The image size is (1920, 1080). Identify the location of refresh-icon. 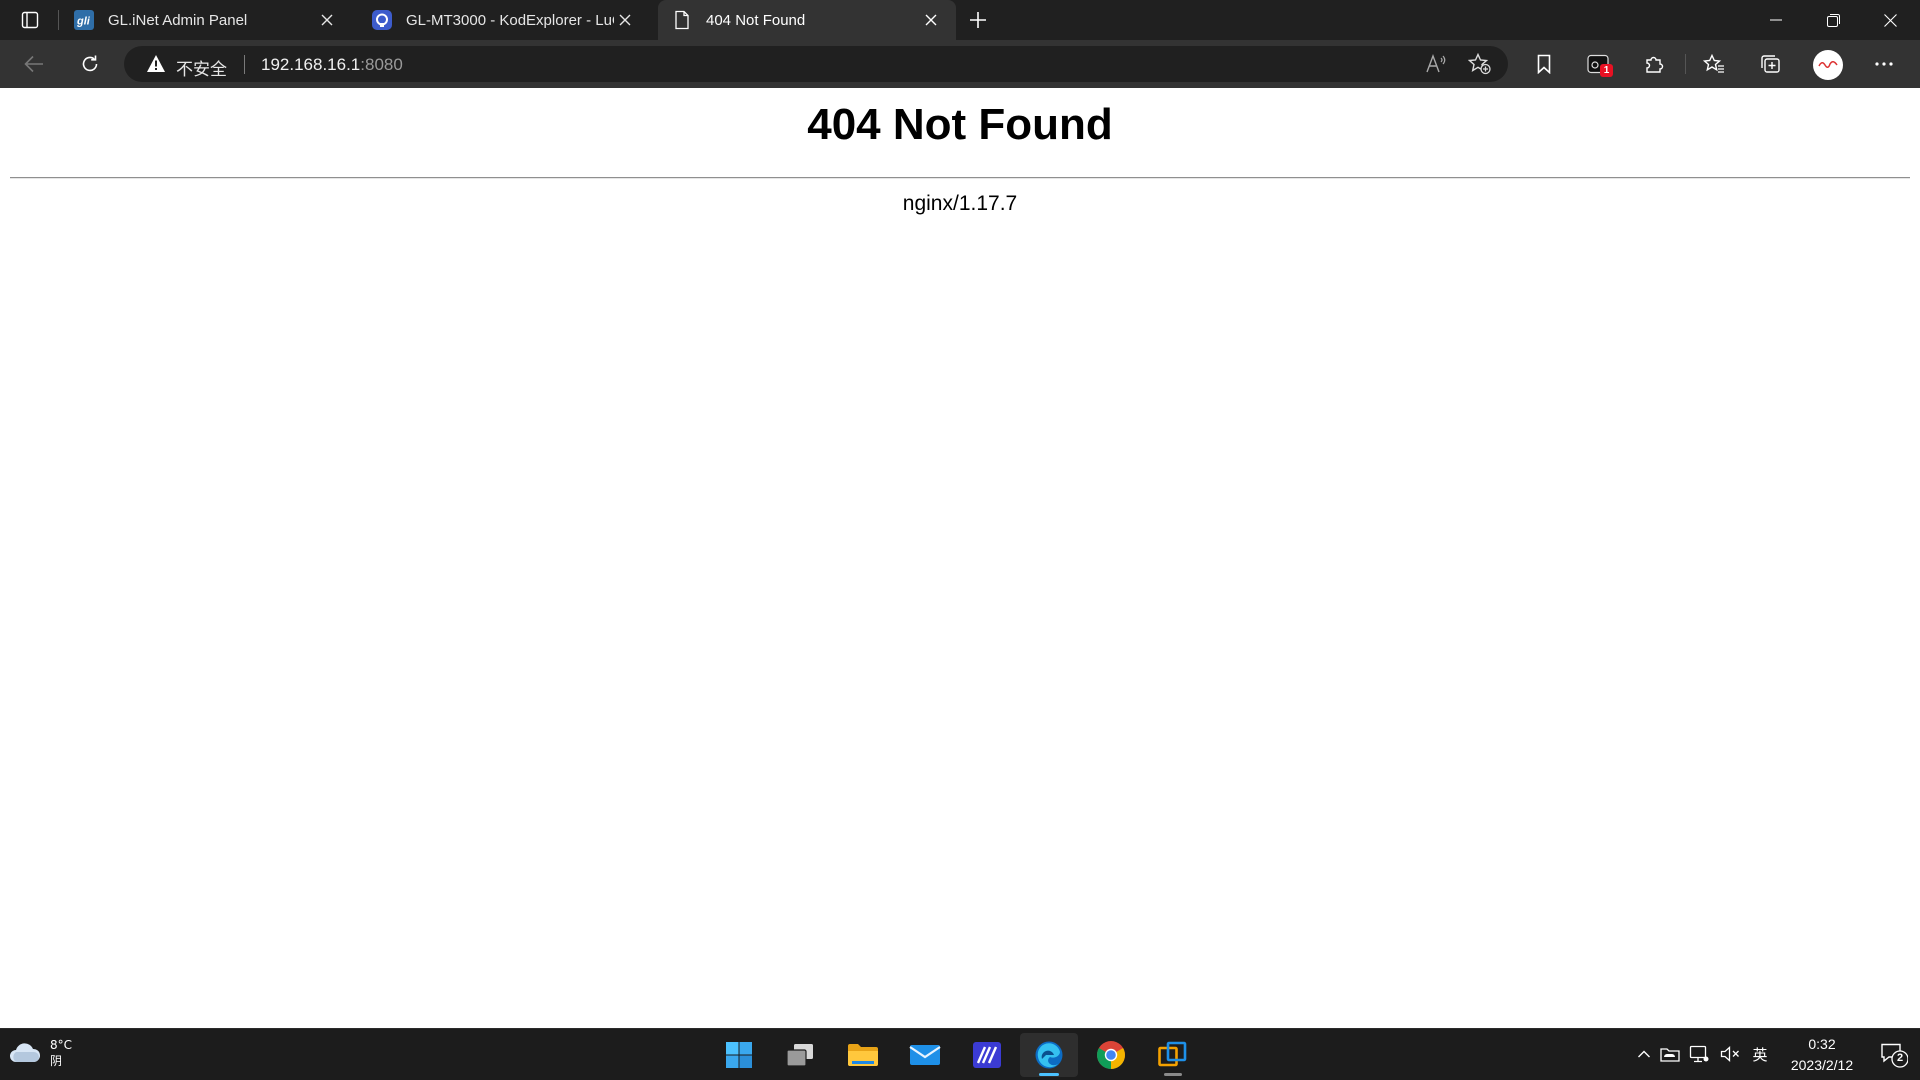
(90, 63).